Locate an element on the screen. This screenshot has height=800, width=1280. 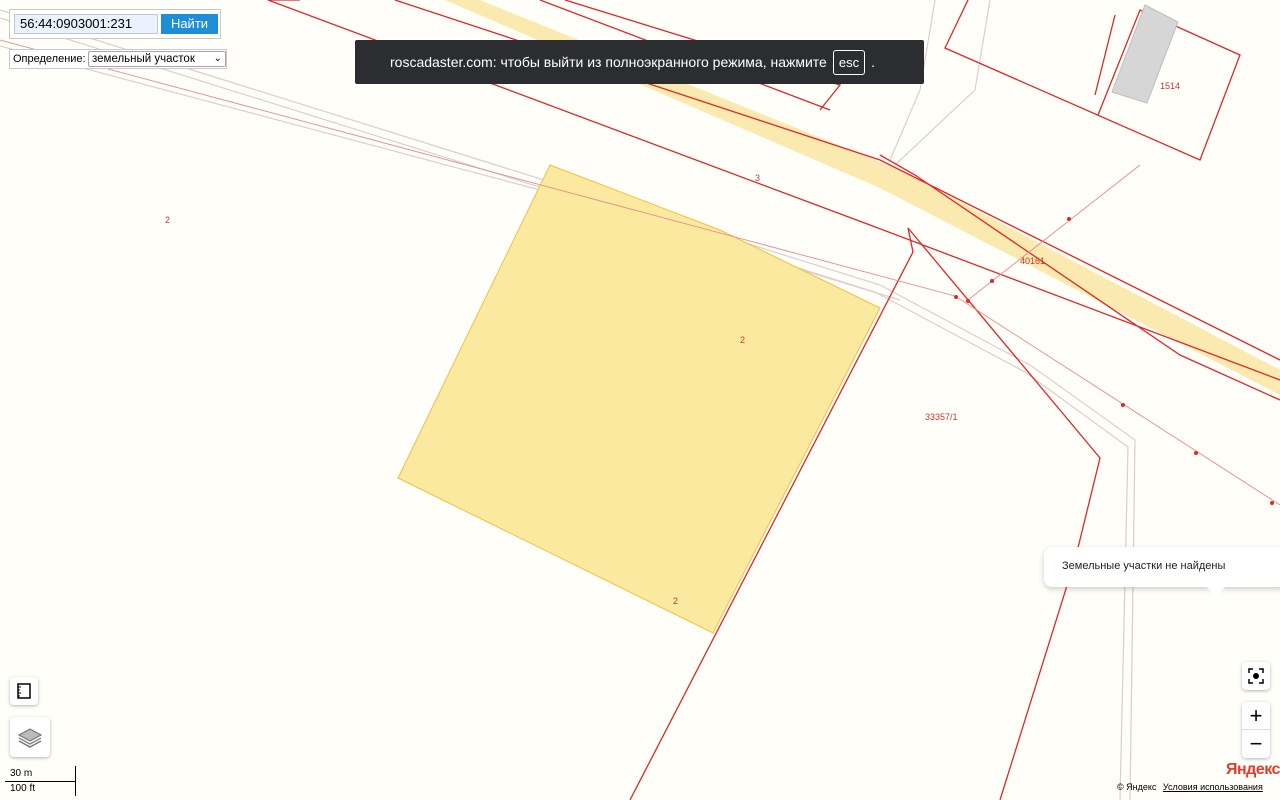
copyright: © Яндекс Условия использования is located at coordinates (1190, 787).